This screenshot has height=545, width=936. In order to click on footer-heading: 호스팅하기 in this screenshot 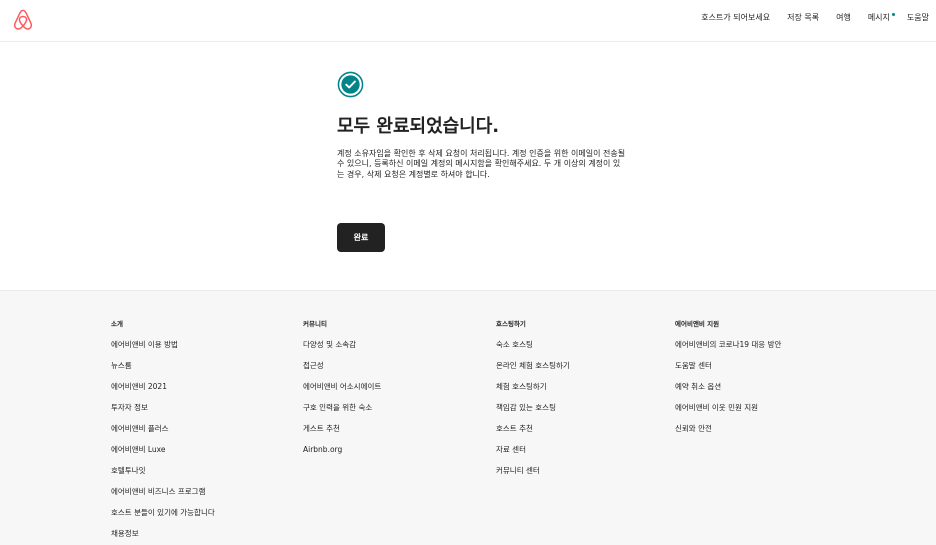, I will do `click(511, 324)`.